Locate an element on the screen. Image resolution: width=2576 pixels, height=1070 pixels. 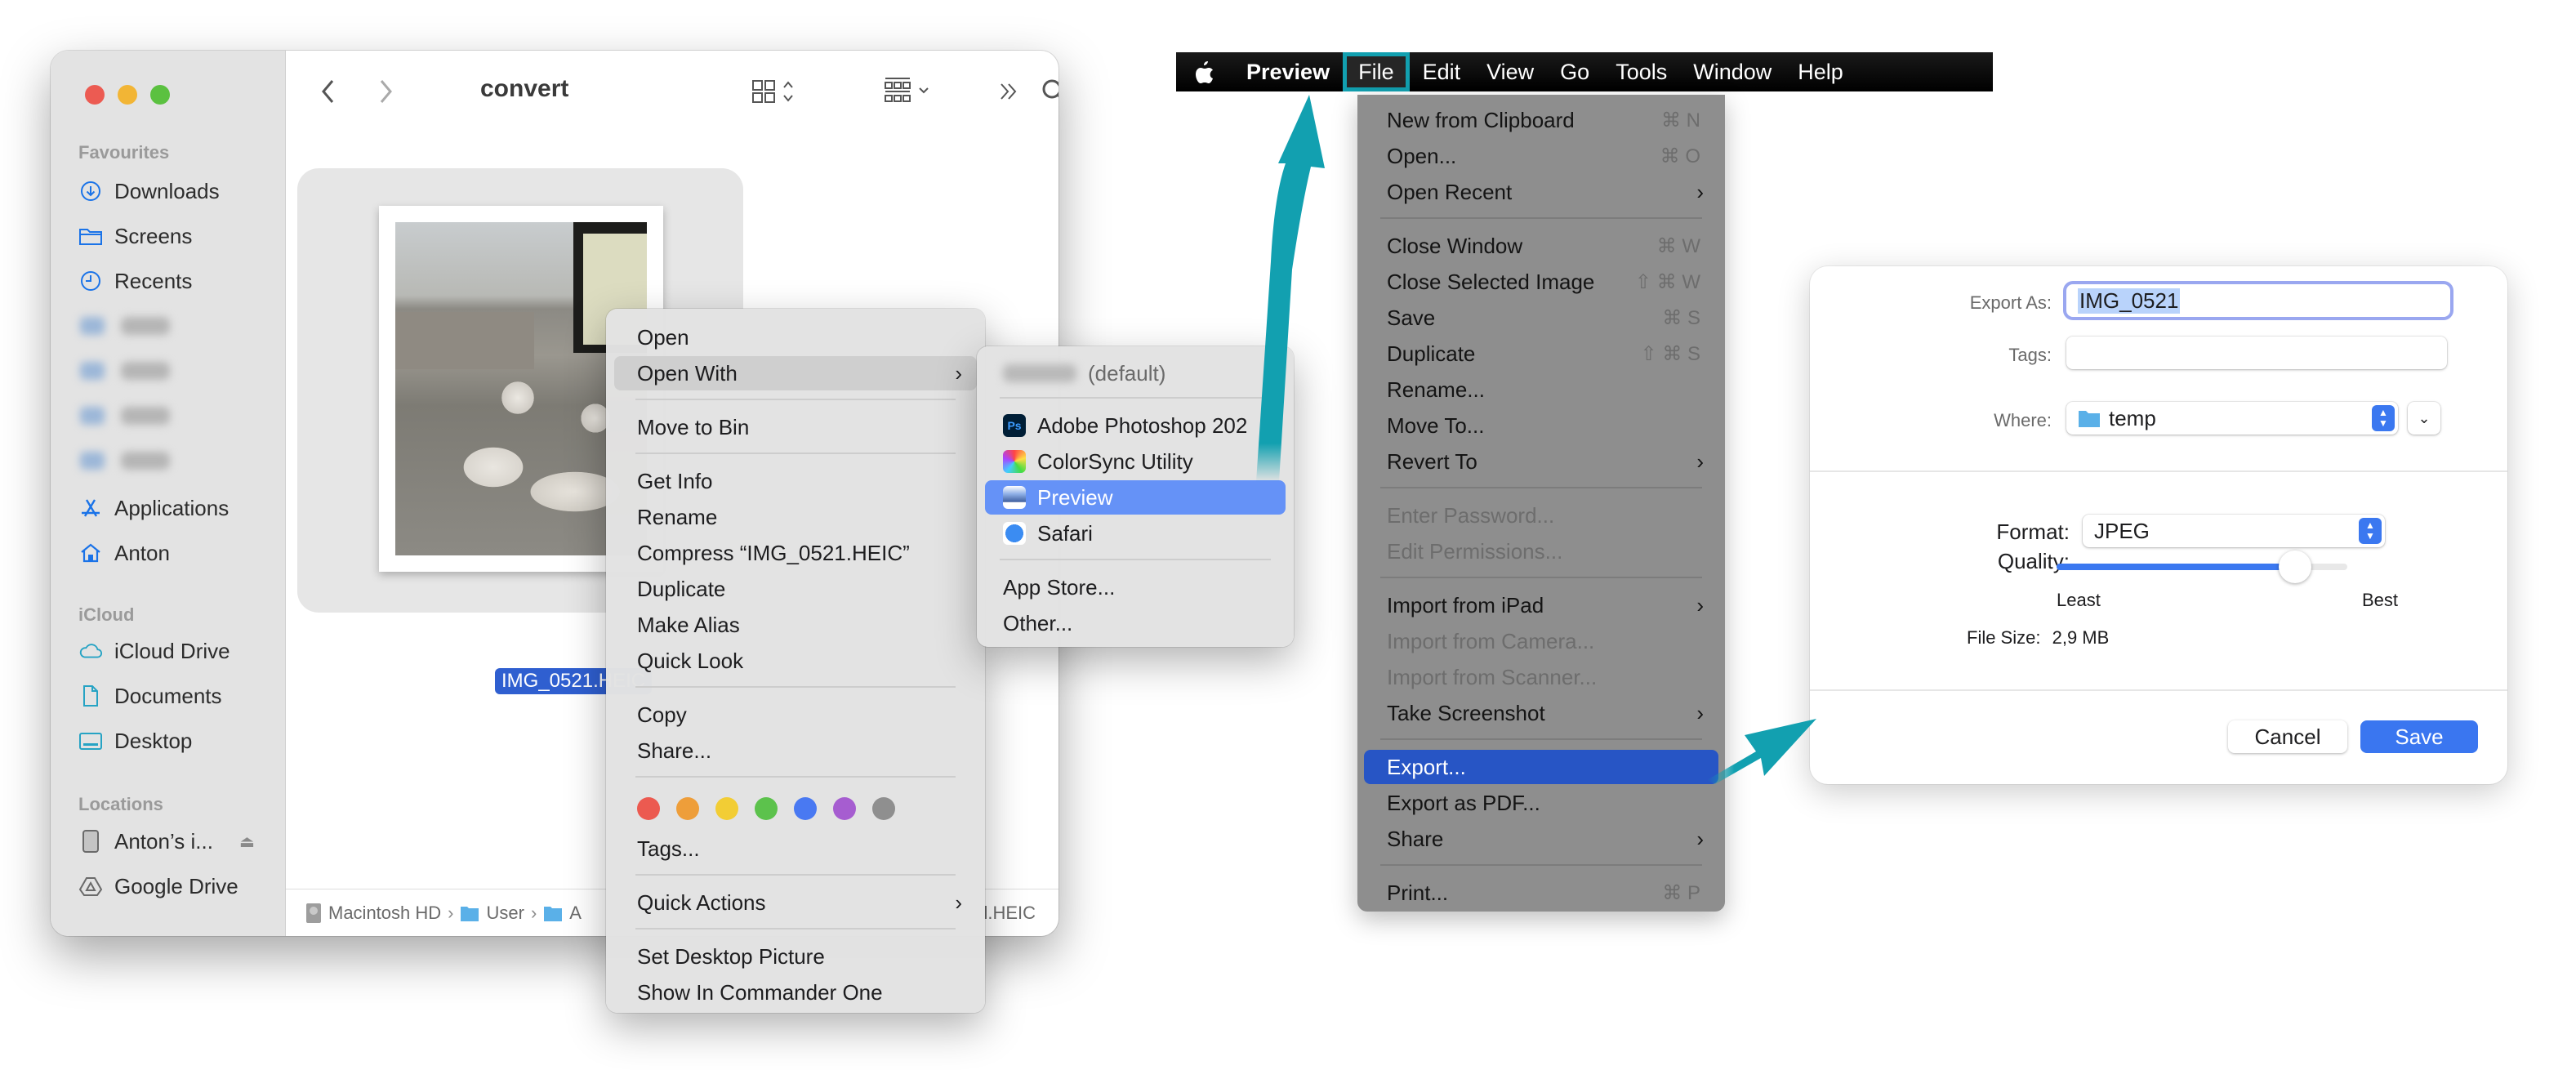
menu-separator is located at coordinates (1541, 865).